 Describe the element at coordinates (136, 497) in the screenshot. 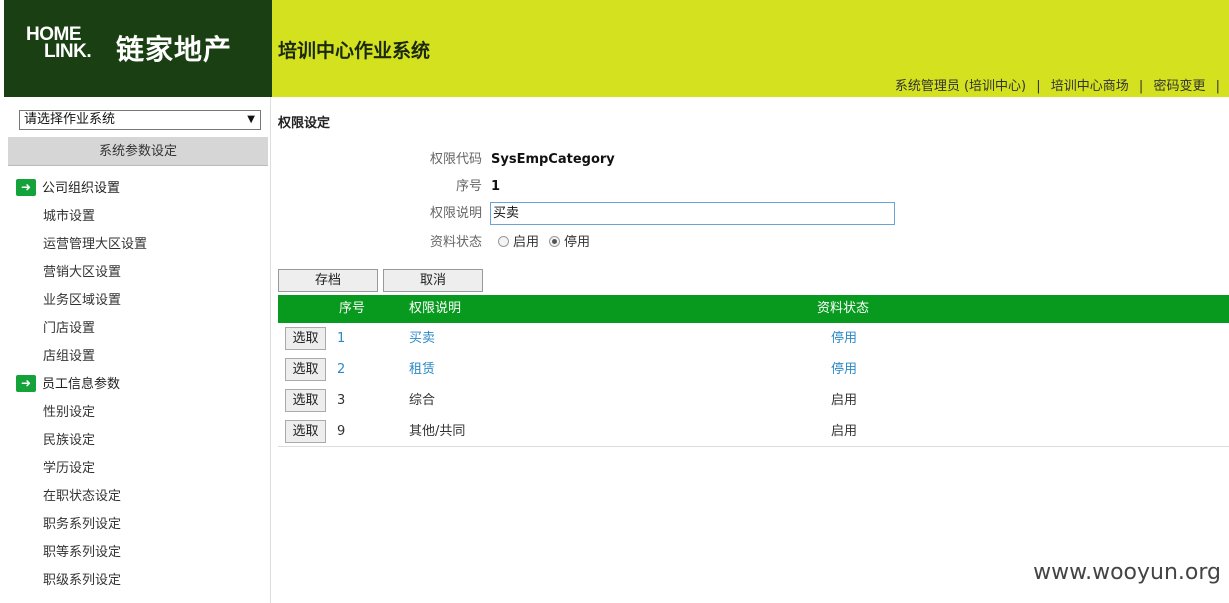

I see `menu-item-employment-status: 在职状态设定` at that location.